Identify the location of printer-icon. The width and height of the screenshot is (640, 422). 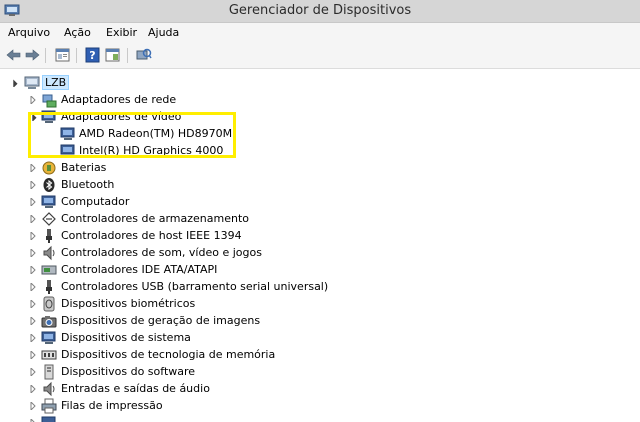
(49, 406).